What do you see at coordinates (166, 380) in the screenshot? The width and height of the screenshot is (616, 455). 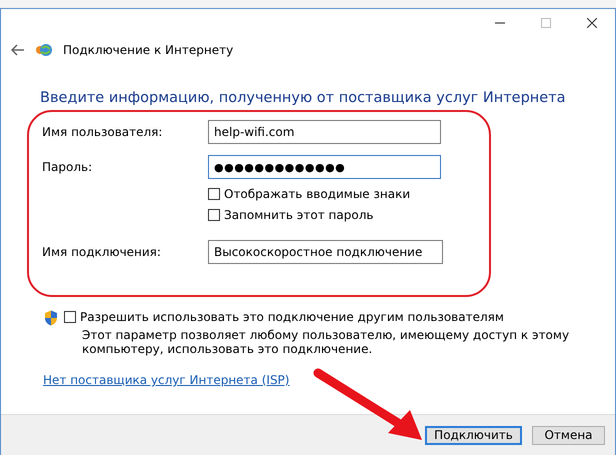 I see `isp-link: Нет поставщика услуг Интернета (ISP)` at bounding box center [166, 380].